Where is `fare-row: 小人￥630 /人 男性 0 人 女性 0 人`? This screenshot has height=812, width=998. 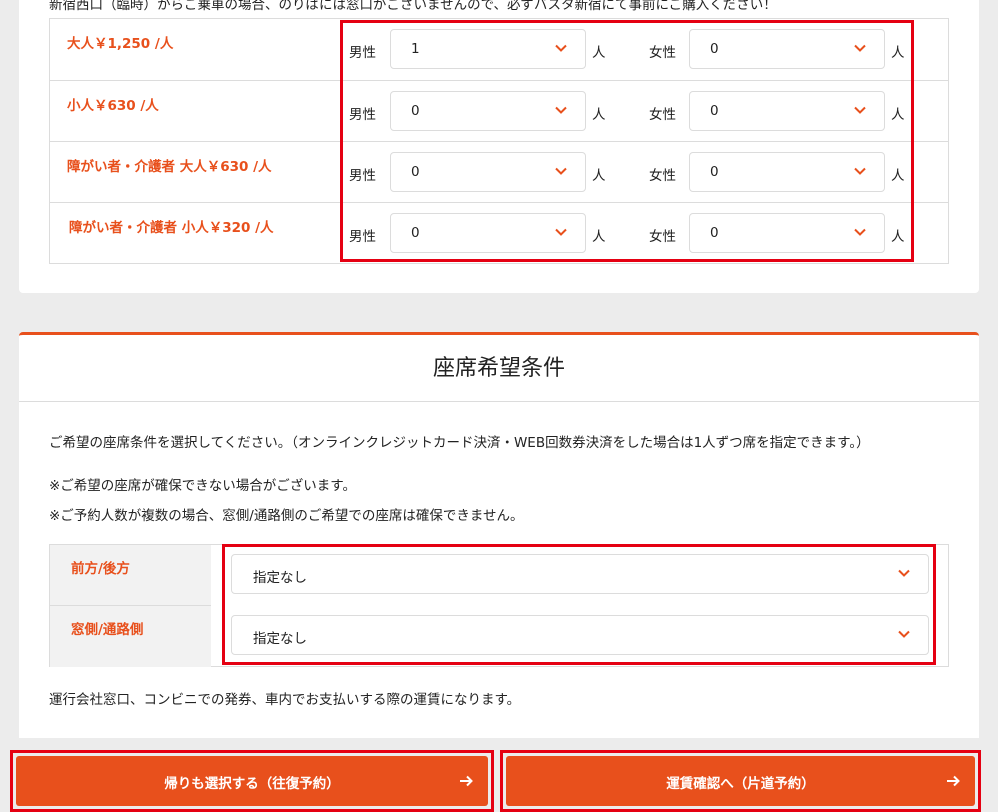 fare-row: 小人￥630 /人 男性 0 人 女性 0 人 is located at coordinates (499, 110).